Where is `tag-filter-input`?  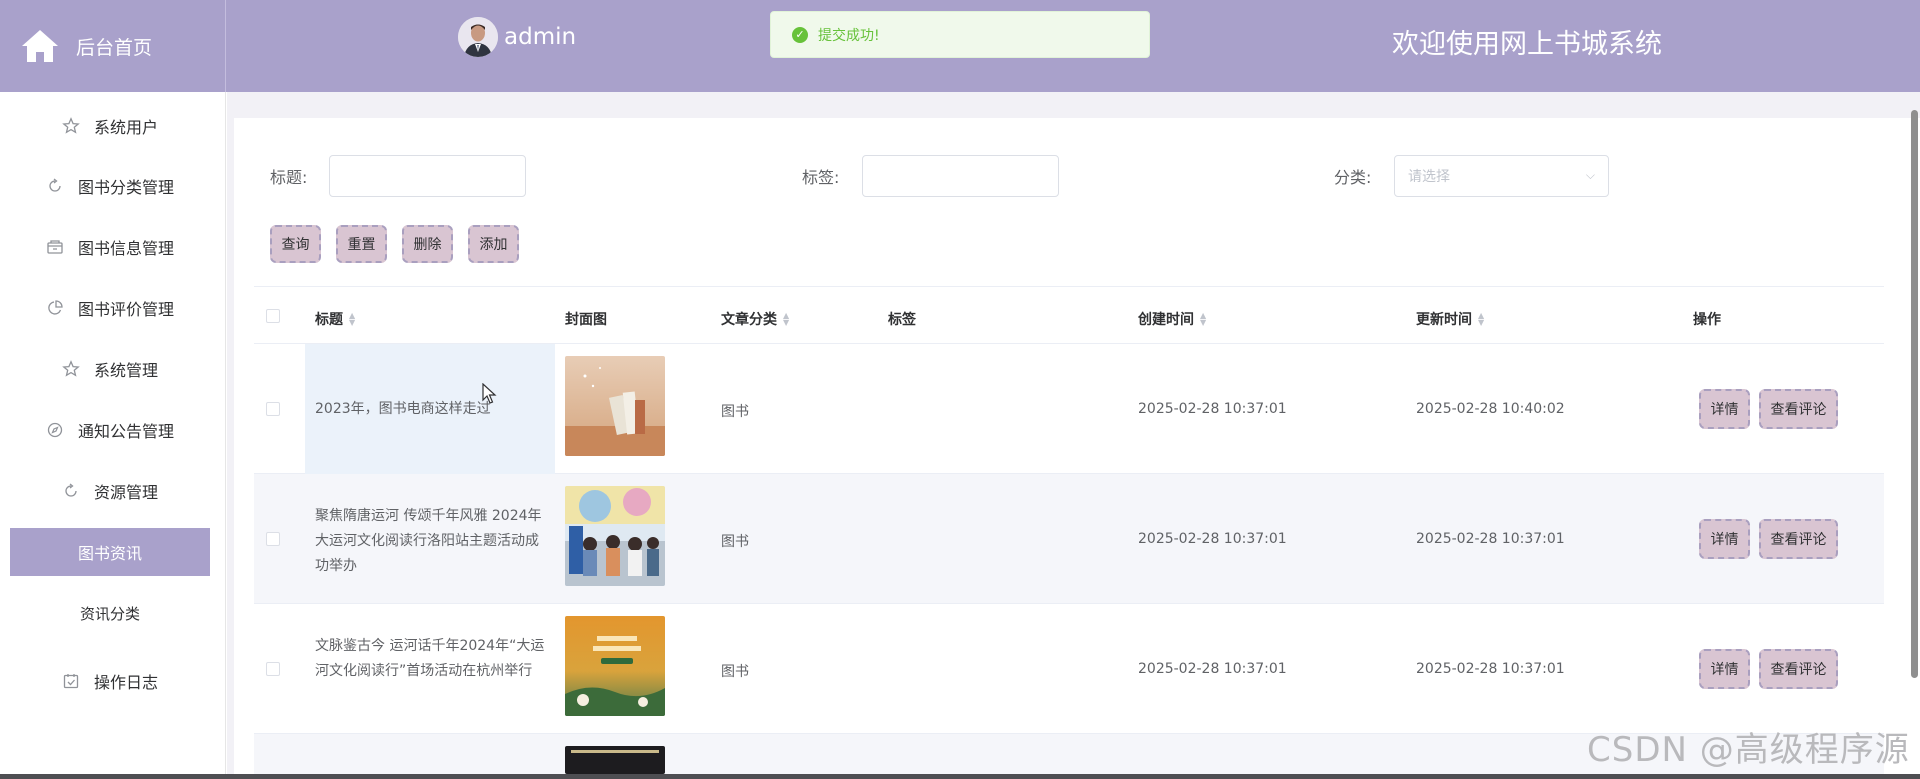
tag-filter-input is located at coordinates (960, 176).